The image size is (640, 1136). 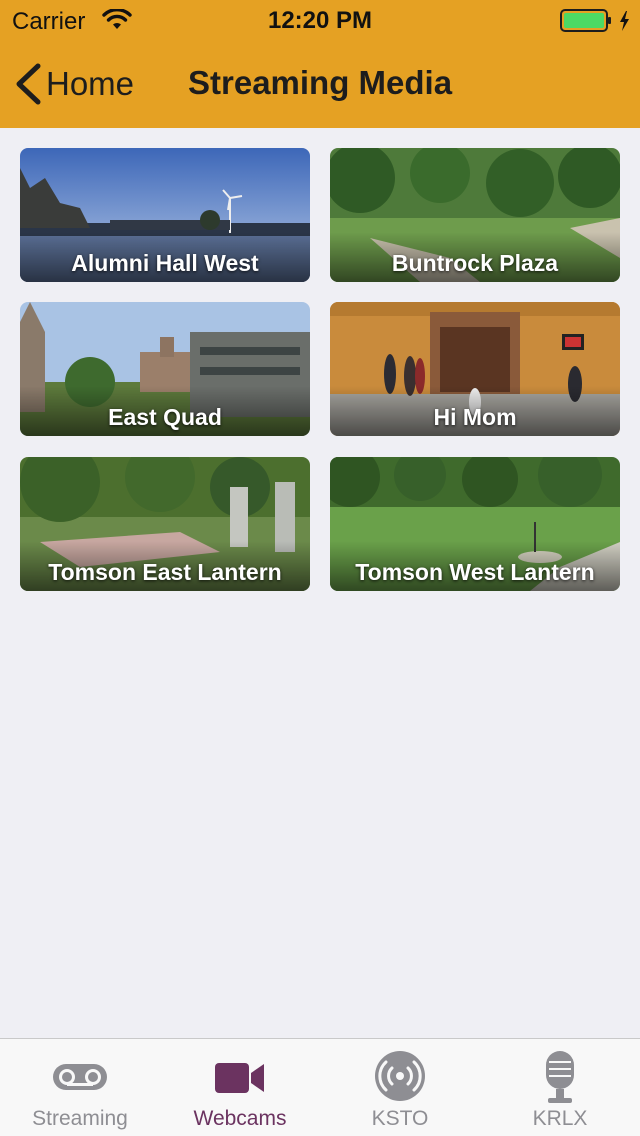 I want to click on tab-label: KRLX, so click(x=560, y=1118).